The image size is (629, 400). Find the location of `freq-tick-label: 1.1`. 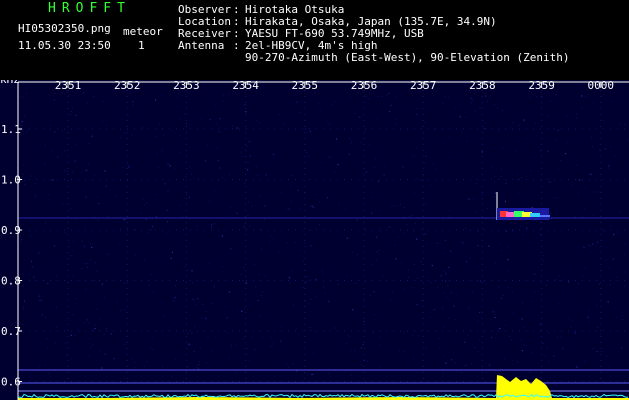

freq-tick-label: 1.1 is located at coordinates (11, 129).